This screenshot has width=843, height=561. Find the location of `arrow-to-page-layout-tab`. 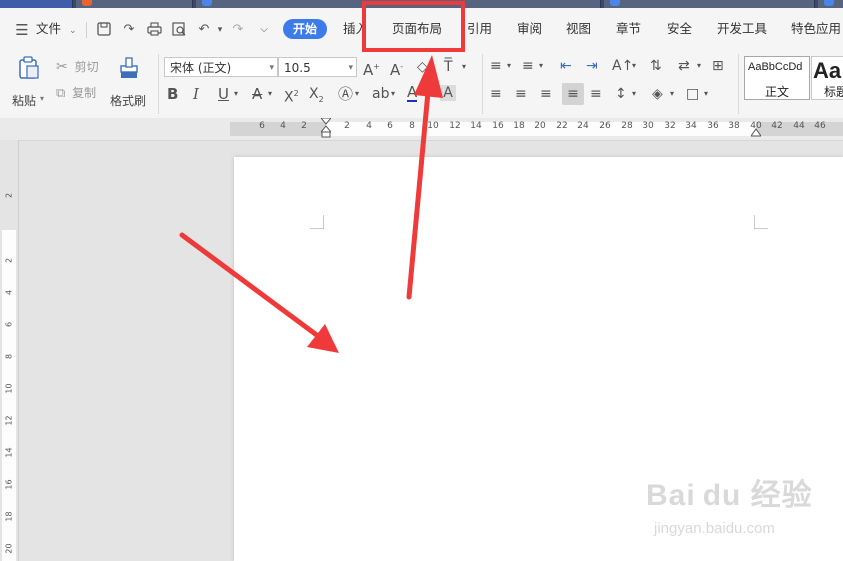

arrow-to-page-layout-tab is located at coordinates (424, 177).